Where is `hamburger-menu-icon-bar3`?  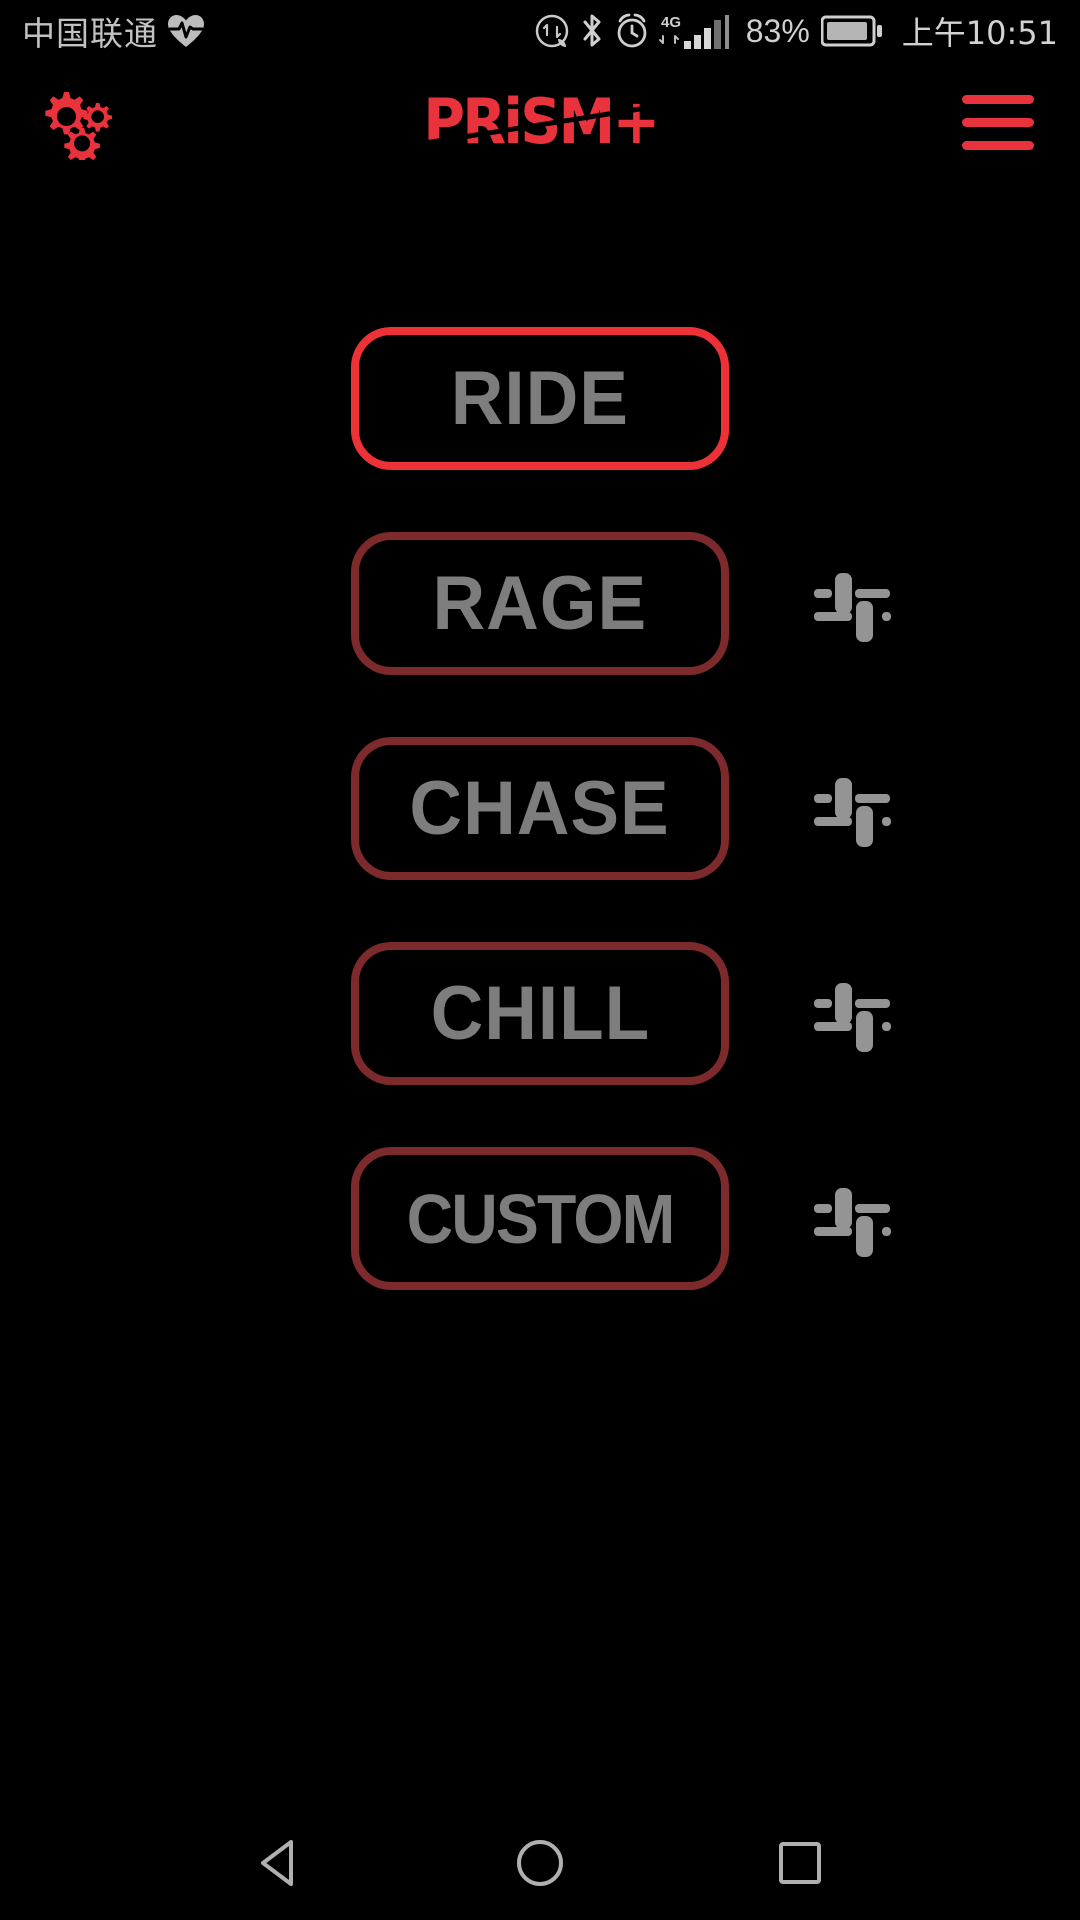 hamburger-menu-icon-bar3 is located at coordinates (998, 145).